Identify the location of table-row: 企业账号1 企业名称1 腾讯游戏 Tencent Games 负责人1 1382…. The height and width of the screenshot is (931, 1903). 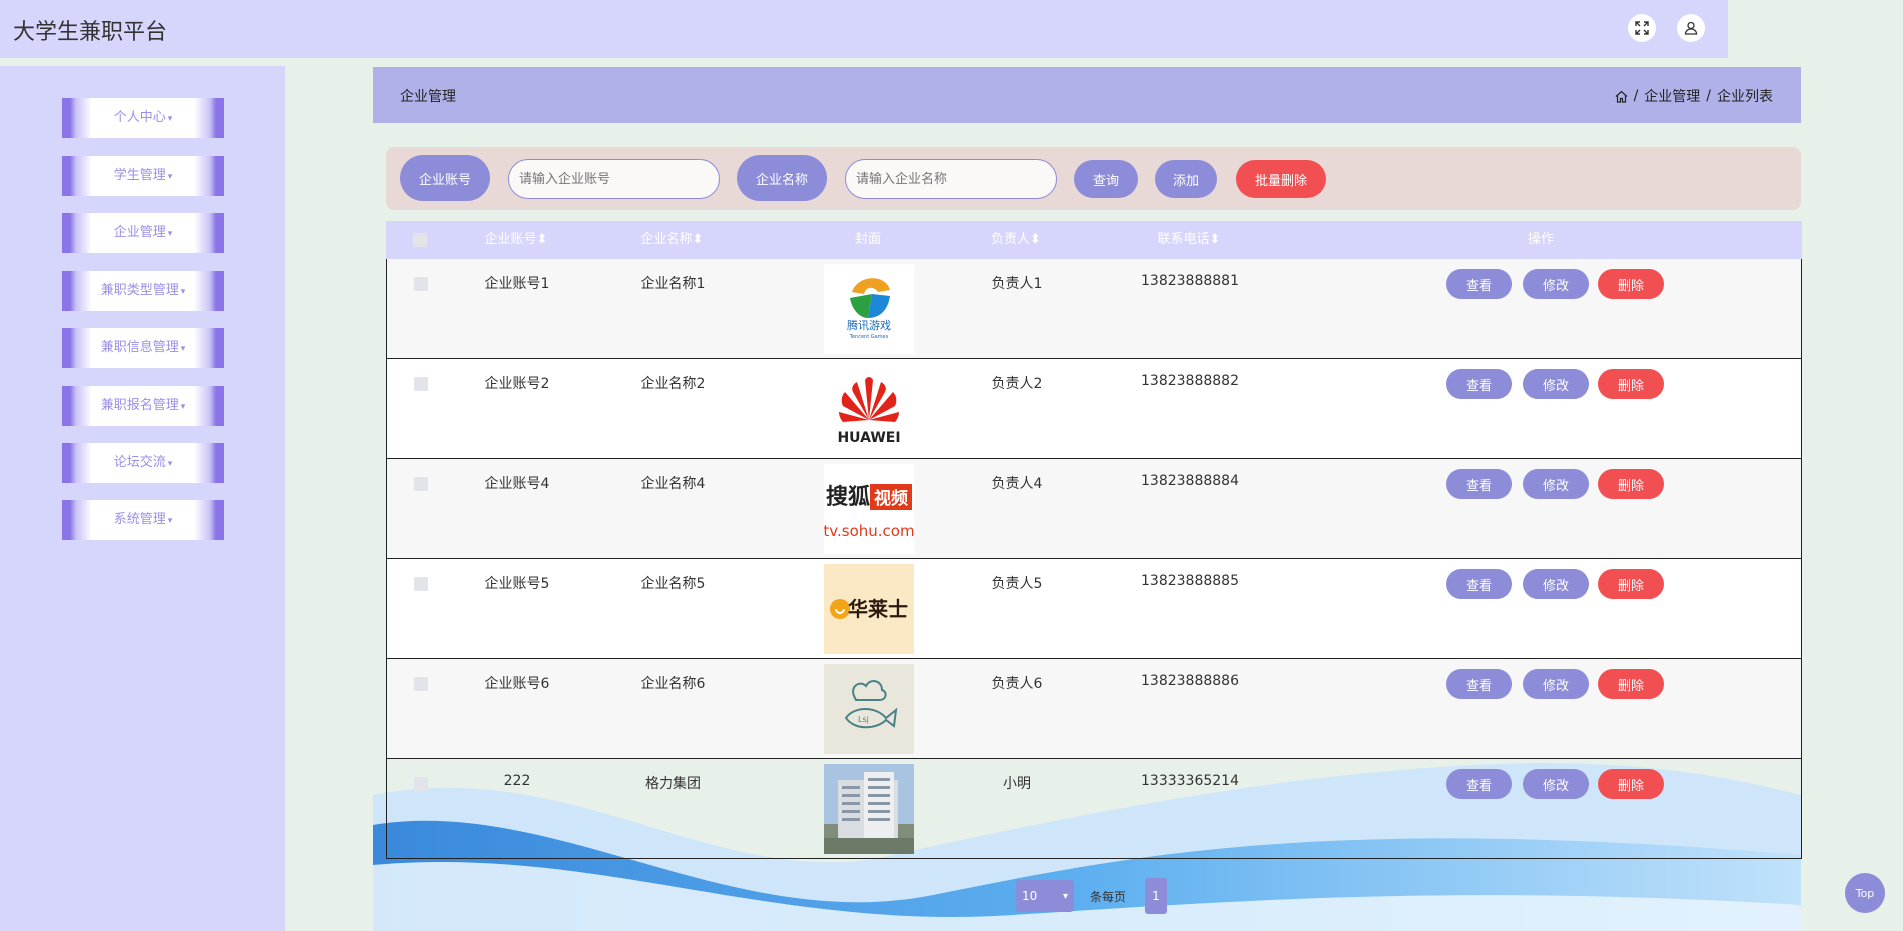
(1094, 309).